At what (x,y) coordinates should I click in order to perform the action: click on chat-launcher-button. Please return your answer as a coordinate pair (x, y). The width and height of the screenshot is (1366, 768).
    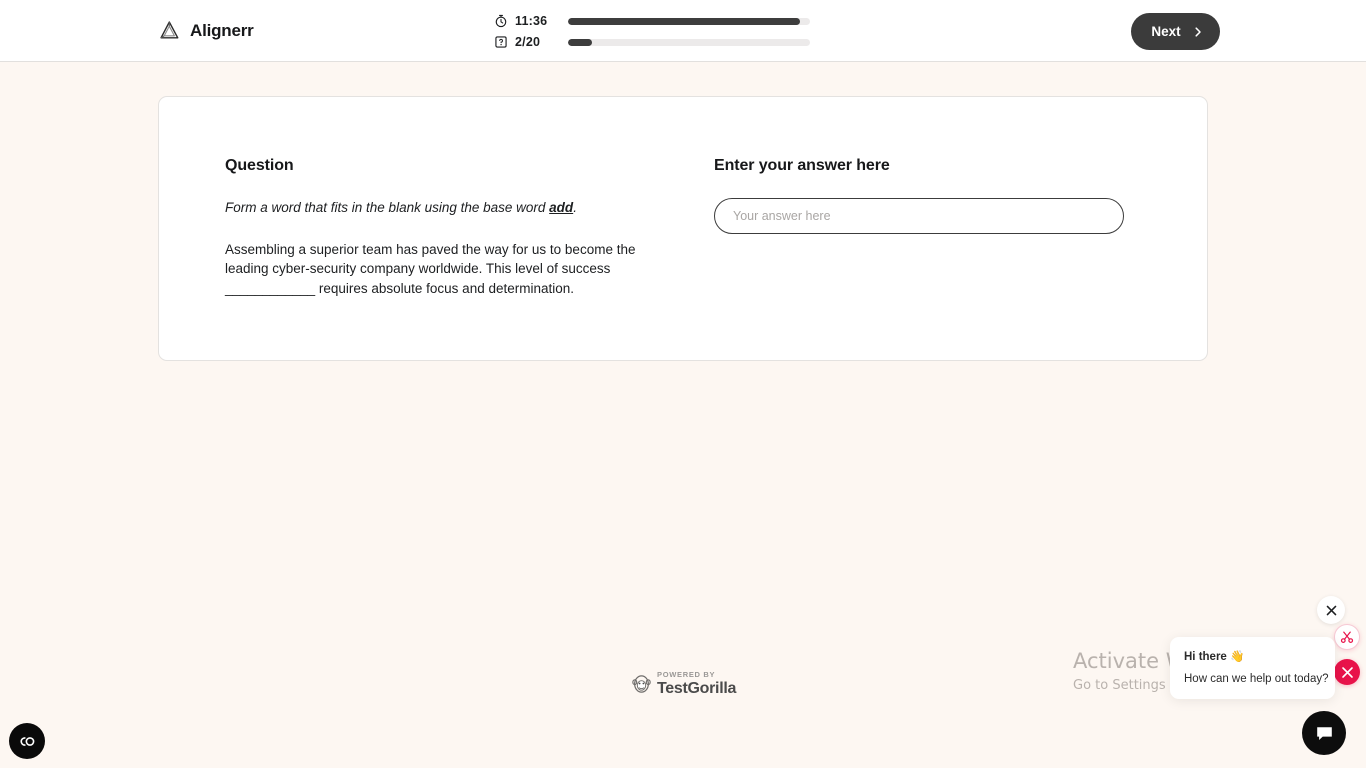
    Looking at the image, I should click on (1324, 733).